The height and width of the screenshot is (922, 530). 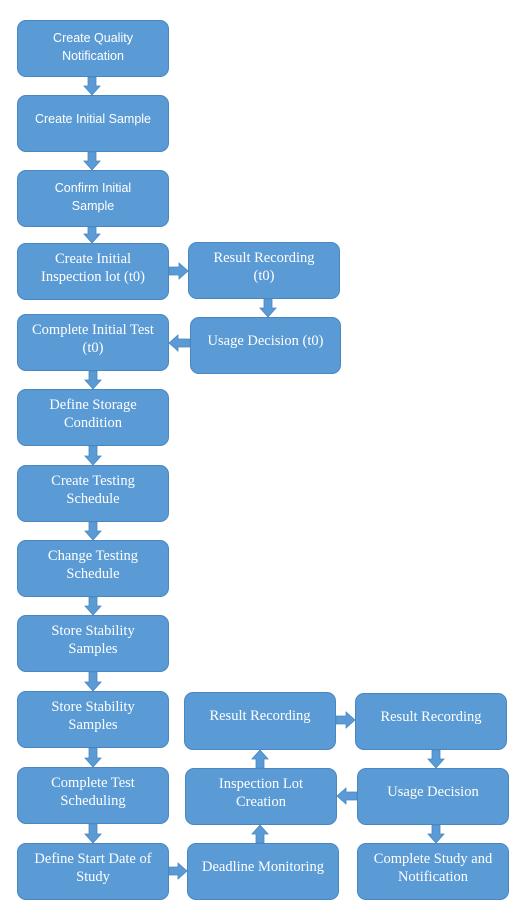 I want to click on node-define-storage-condition: Define Storage Condition, so click(x=93, y=417).